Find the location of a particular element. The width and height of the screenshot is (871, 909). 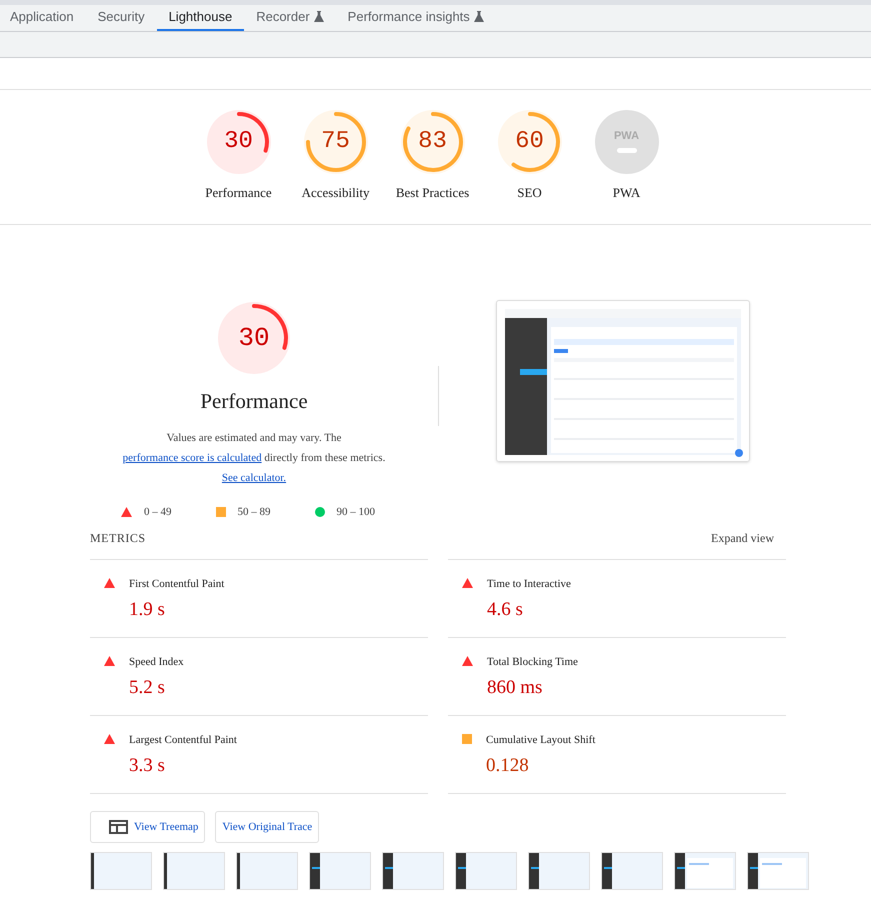

score-value: 83 is located at coordinates (432, 142).